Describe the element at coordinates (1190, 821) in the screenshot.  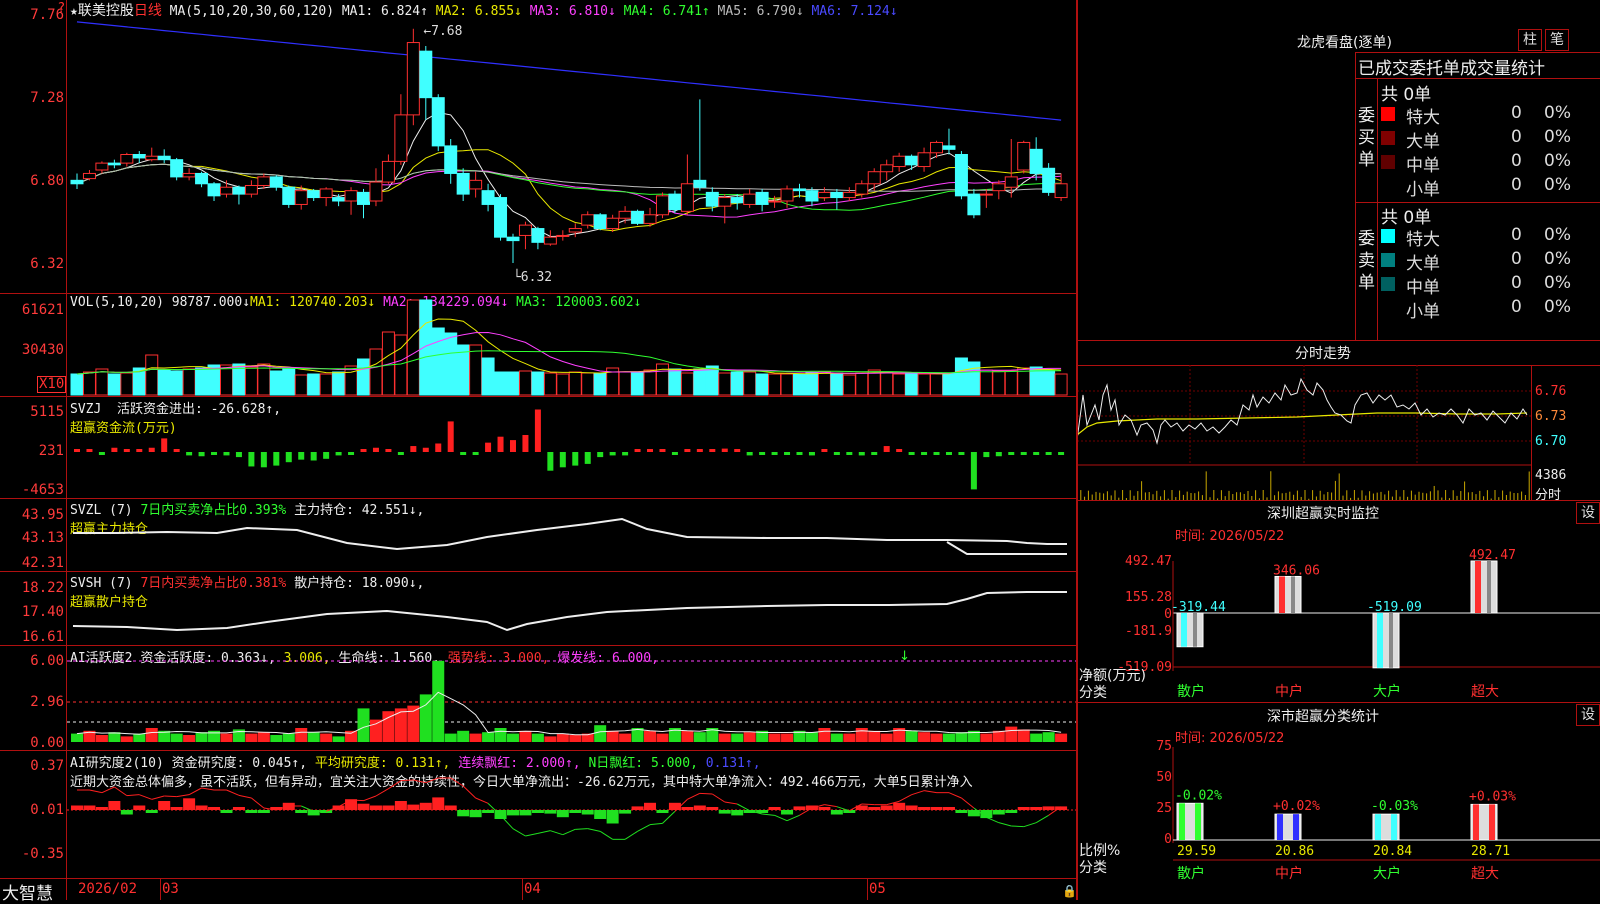
I see `classify-bar` at that location.